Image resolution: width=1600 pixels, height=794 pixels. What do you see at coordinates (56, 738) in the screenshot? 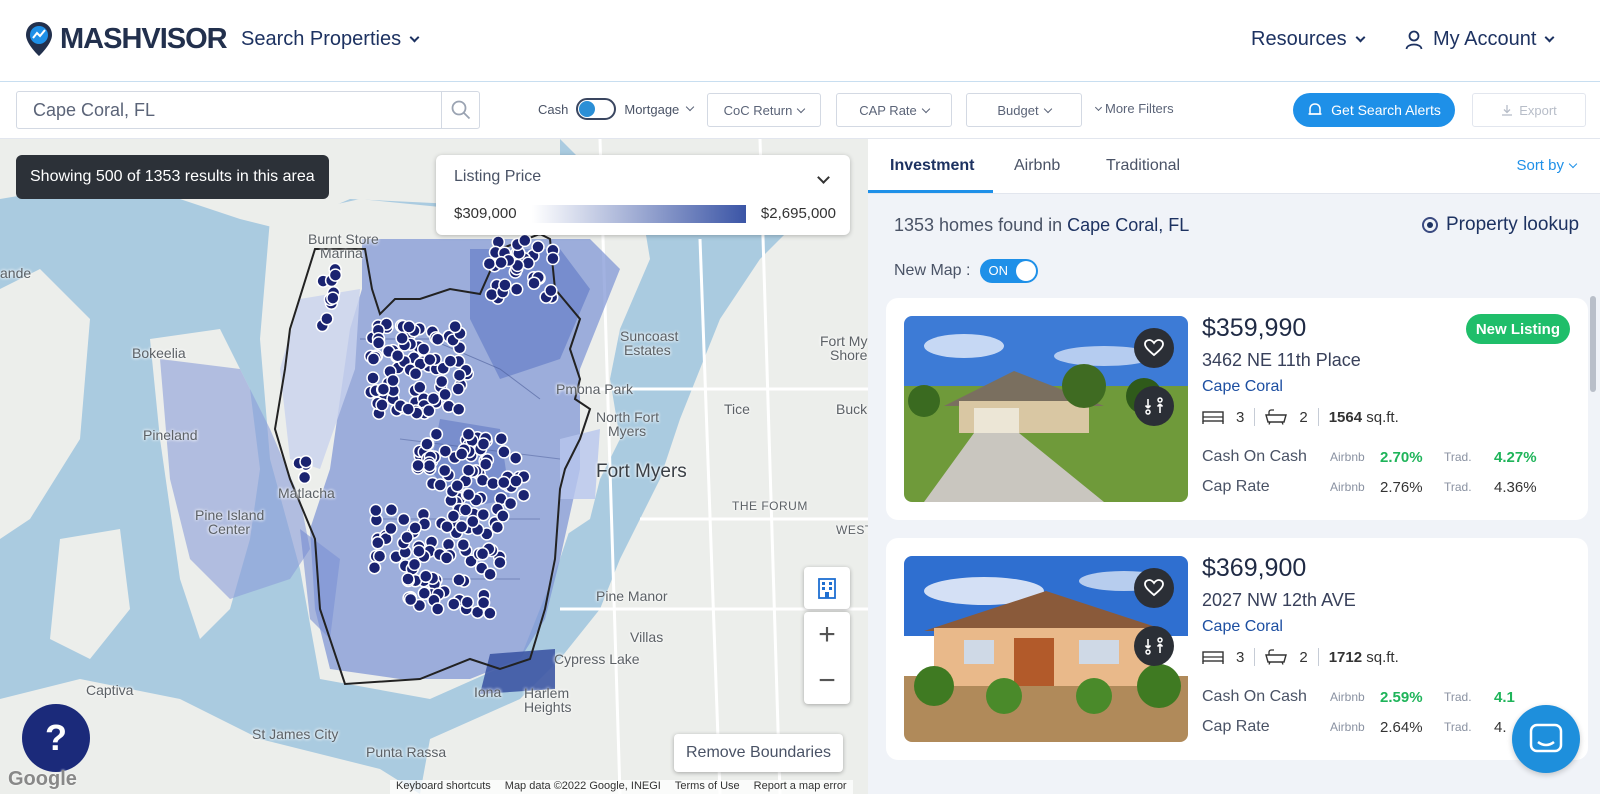
I see `help-button: ?` at bounding box center [56, 738].